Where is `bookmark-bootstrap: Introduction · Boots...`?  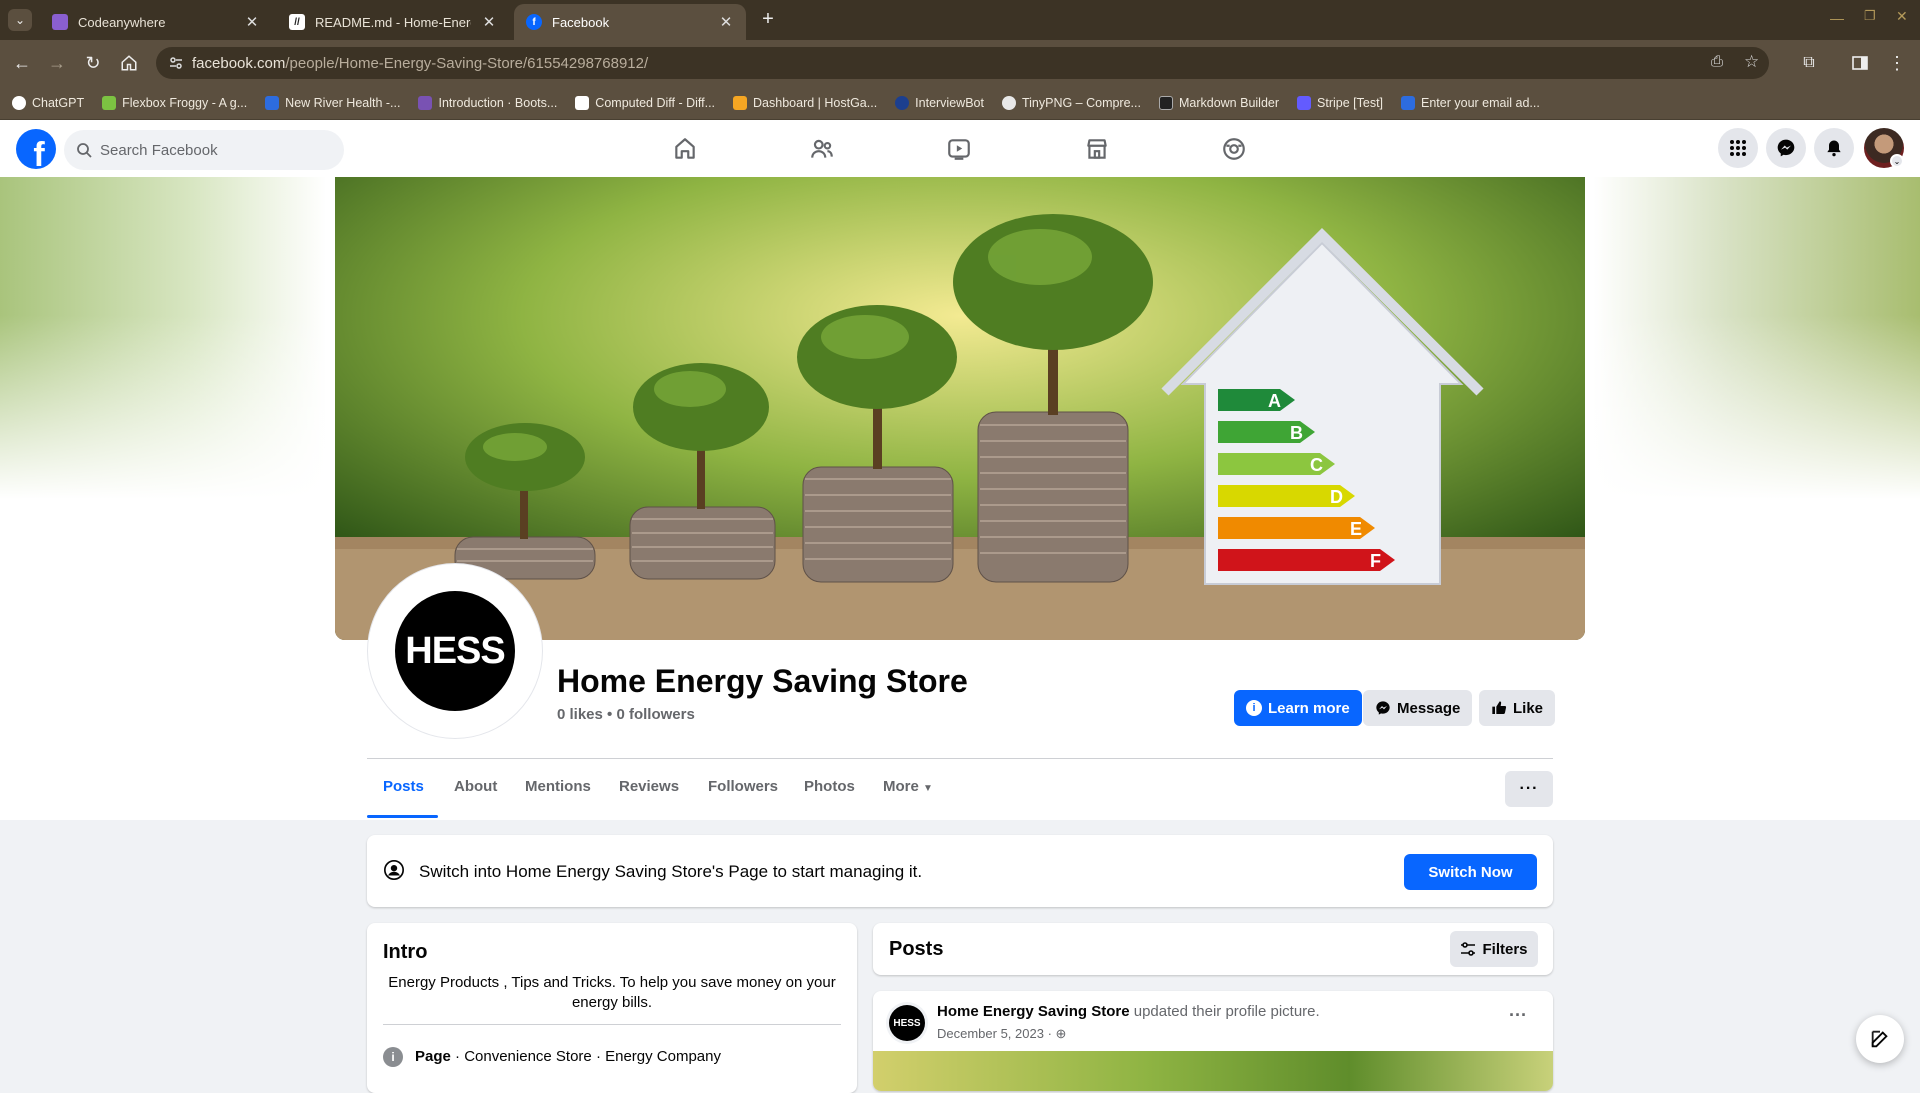
bookmark-bootstrap: Introduction · Boots... is located at coordinates (487, 102).